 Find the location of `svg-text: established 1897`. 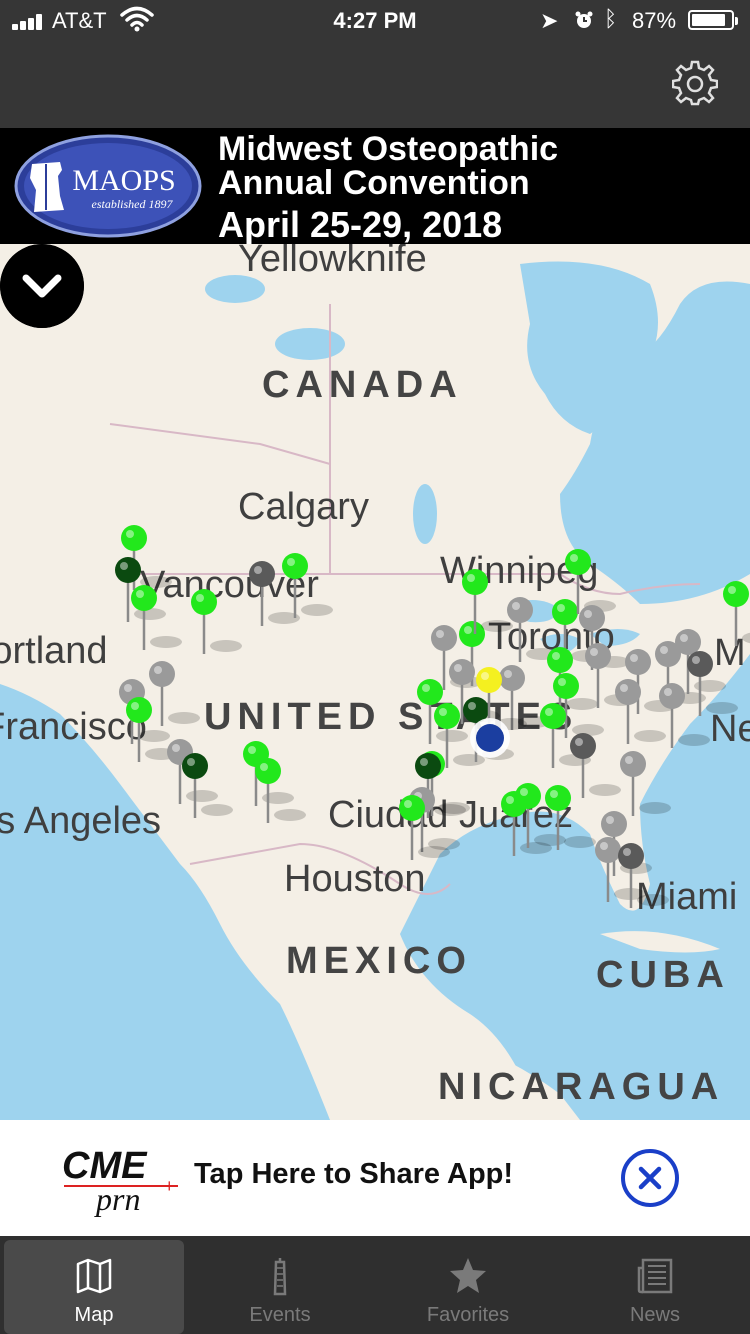

svg-text: established 1897 is located at coordinates (133, 204).